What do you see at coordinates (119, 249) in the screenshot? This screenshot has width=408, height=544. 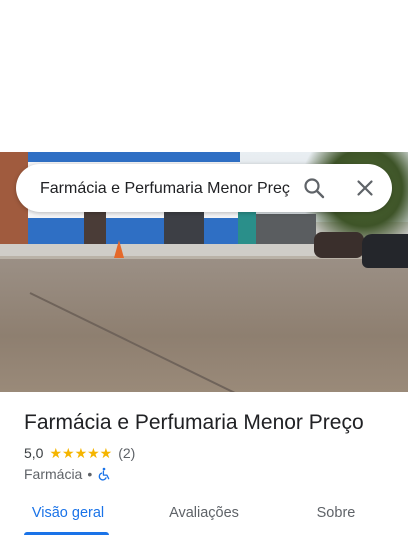 I see `photo-traffic-cone` at bounding box center [119, 249].